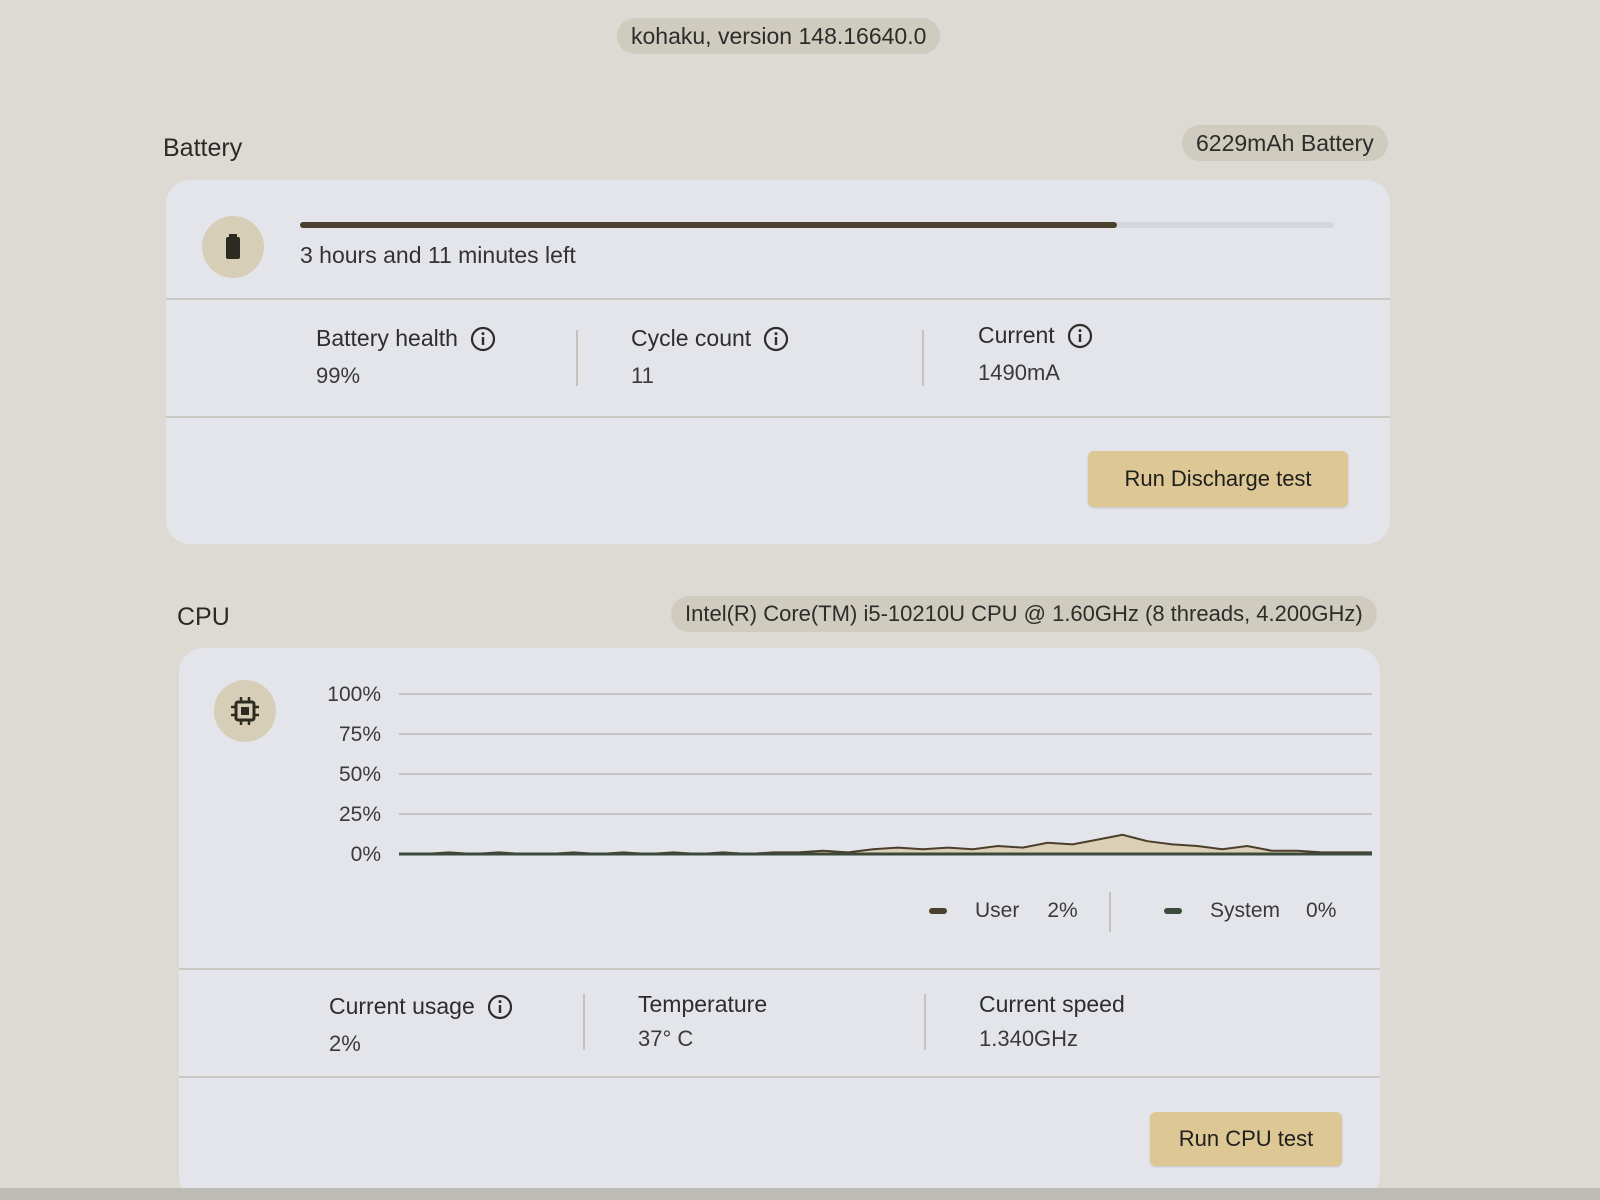 The height and width of the screenshot is (1200, 1600). What do you see at coordinates (691, 338) in the screenshot?
I see `cycle-count-text: Cycle count` at bounding box center [691, 338].